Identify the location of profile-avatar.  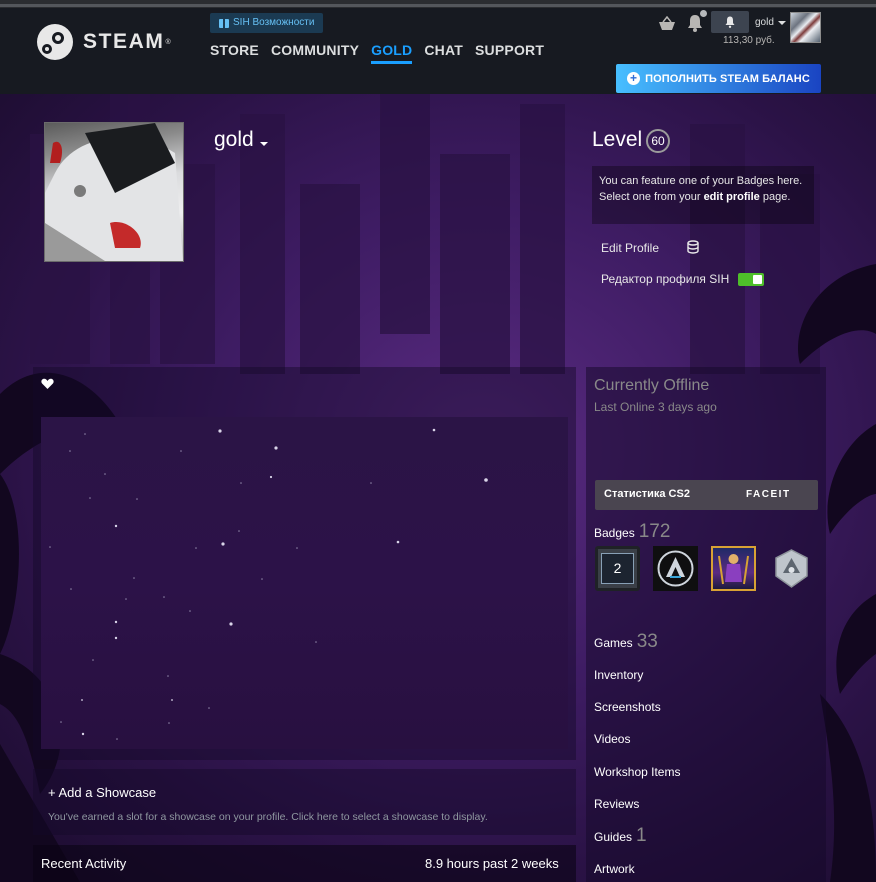
(114, 192).